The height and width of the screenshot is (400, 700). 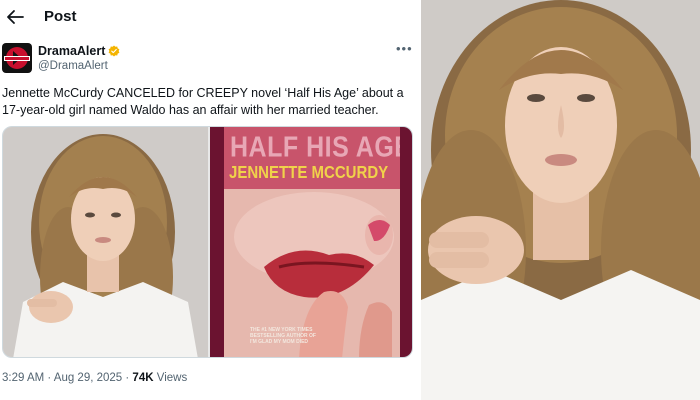 I want to click on author-name-row: DramaAlert, so click(x=79, y=51).